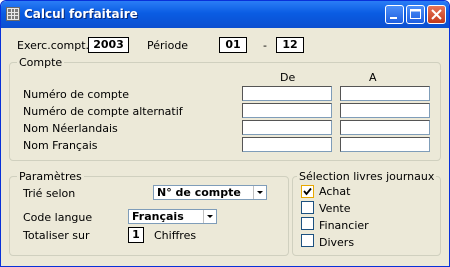 The image size is (450, 267). Describe the element at coordinates (337, 242) in the screenshot. I see `checkbox-label: Divers` at that location.